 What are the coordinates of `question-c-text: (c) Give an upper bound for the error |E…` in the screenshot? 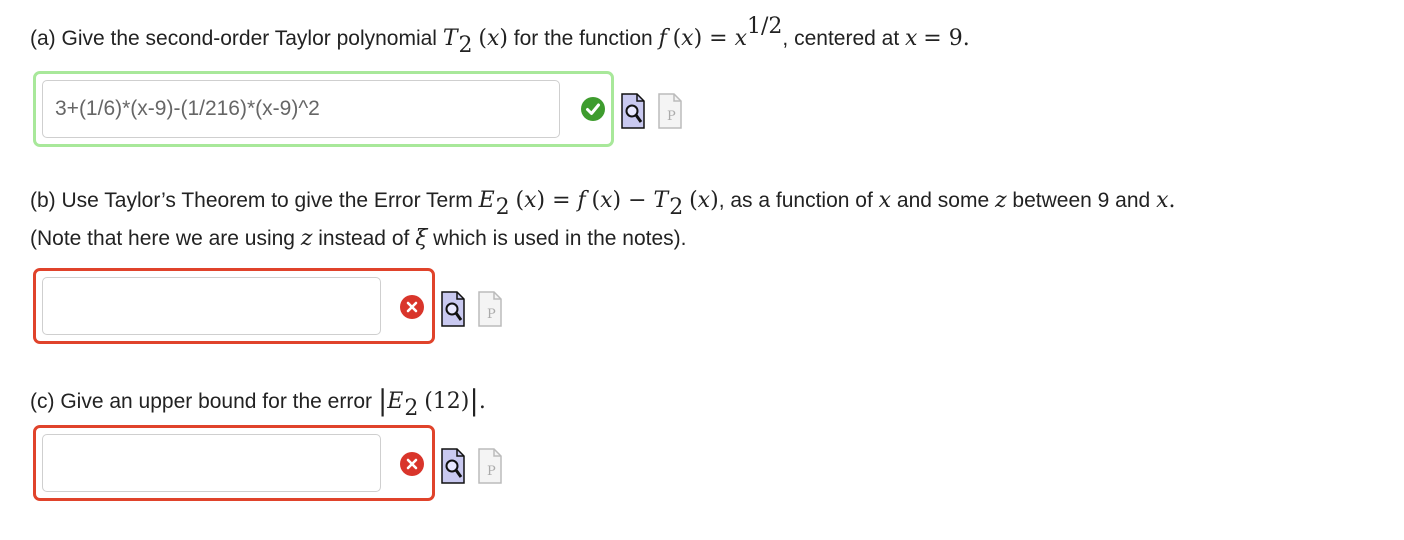 It's located at (258, 402).